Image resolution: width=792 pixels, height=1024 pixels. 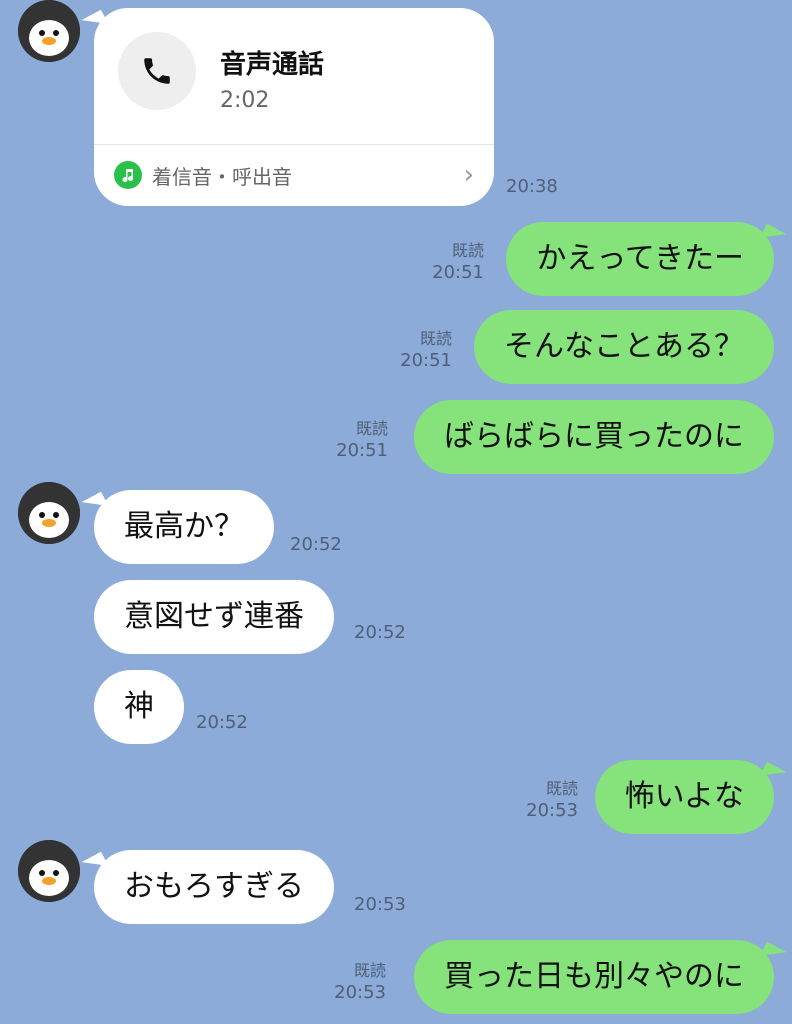 I want to click on outgoing-message-bubble: 怖いよな, so click(x=684, y=797).